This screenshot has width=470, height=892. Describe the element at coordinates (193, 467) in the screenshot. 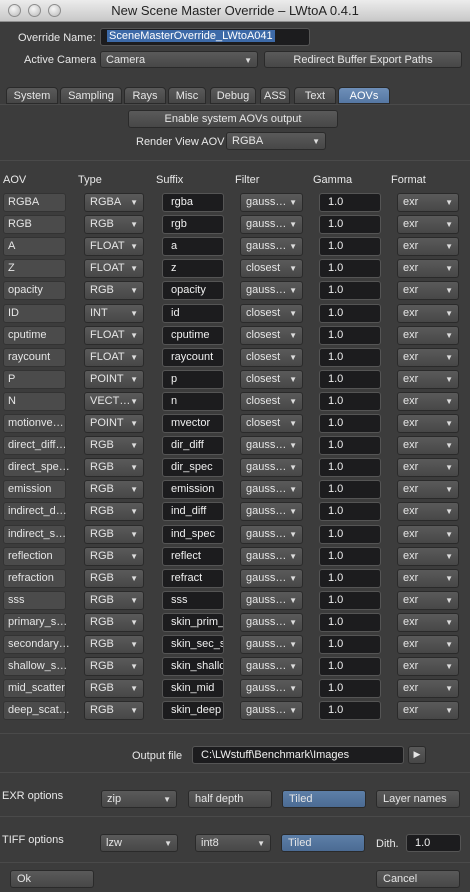

I see `aov-suffix-input: dir_spec` at that location.